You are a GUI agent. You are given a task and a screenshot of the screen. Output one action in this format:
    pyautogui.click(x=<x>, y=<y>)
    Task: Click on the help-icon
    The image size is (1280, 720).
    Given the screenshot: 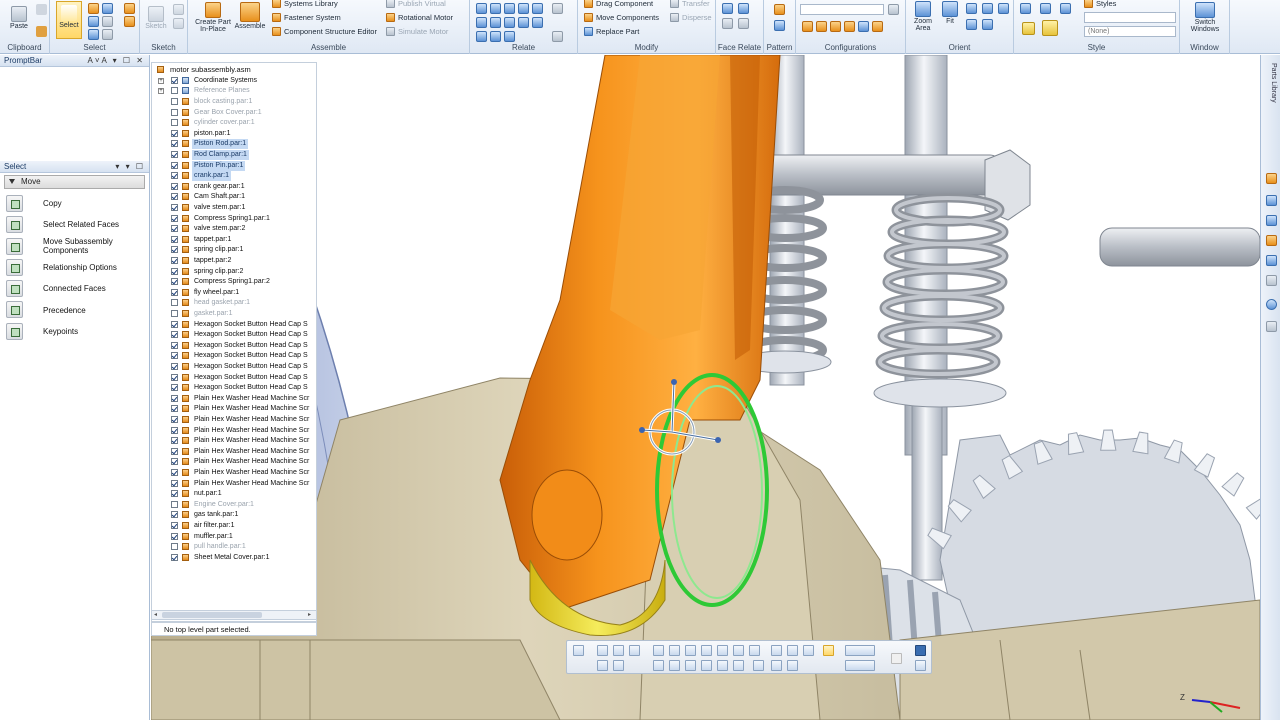 What is the action you would take?
    pyautogui.click(x=1271, y=304)
    